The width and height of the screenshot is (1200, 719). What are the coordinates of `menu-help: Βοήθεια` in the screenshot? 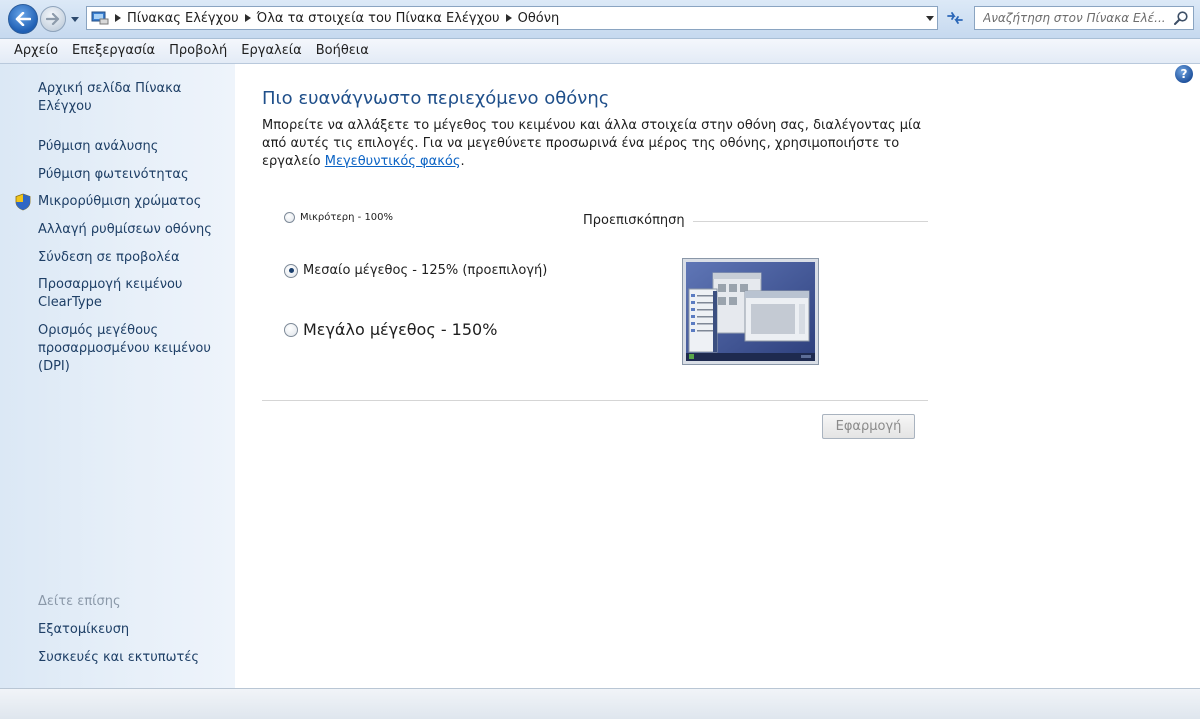 It's located at (342, 51).